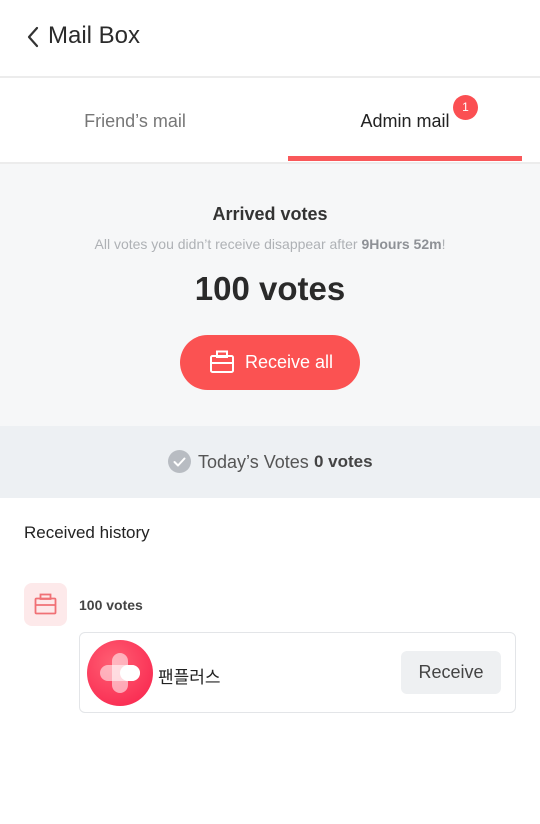  I want to click on tab-admin-mail: Admin mail 1, so click(405, 121).